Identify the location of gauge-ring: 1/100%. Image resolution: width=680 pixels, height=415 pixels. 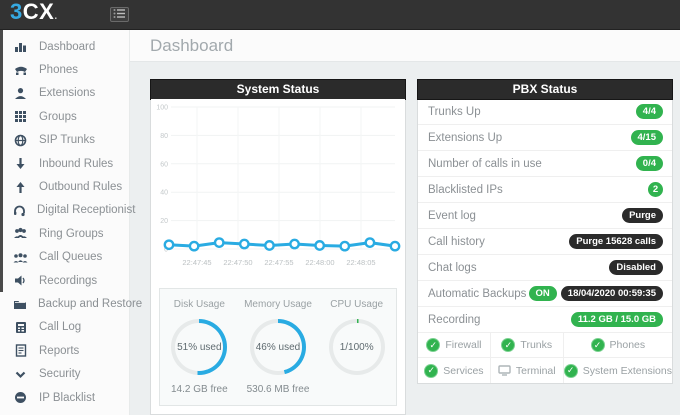
(356, 347).